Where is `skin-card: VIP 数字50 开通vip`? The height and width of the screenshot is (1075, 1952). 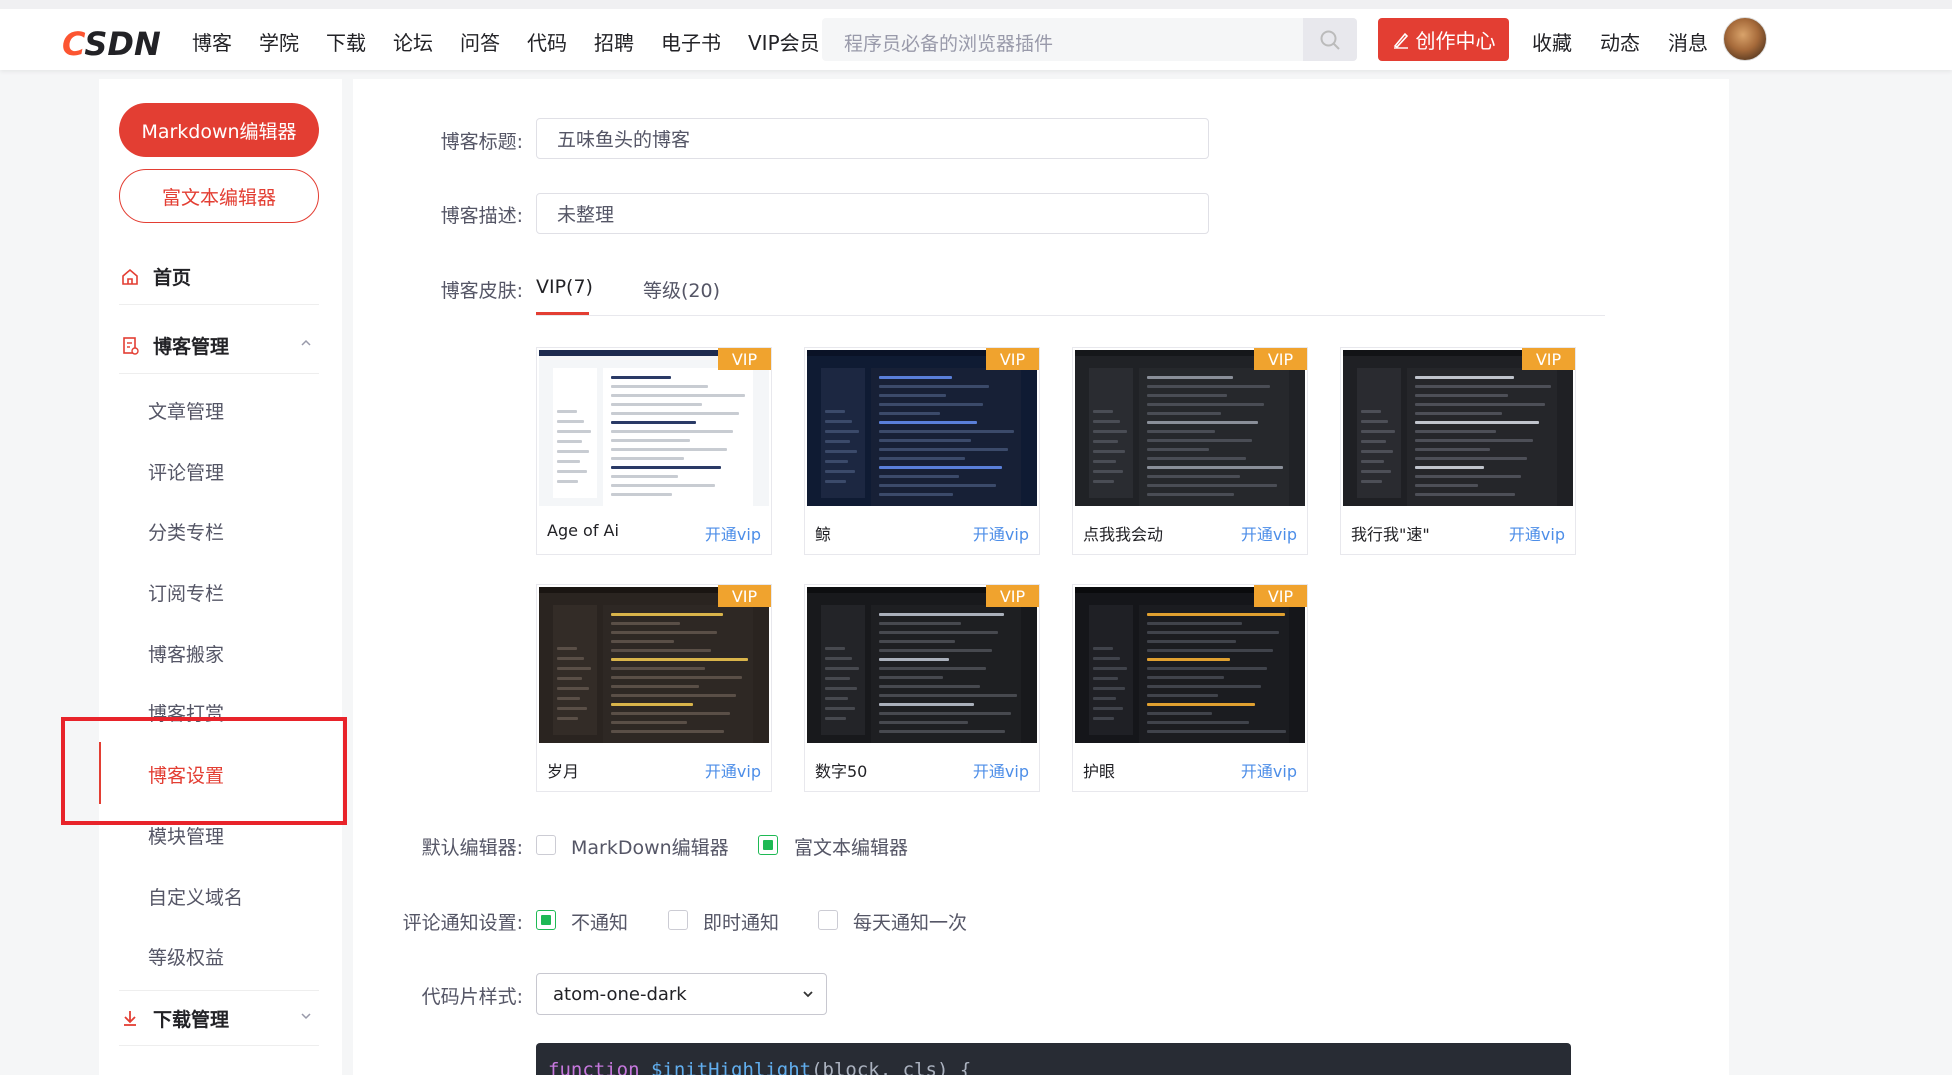
skin-card: VIP 数字50 开通vip is located at coordinates (922, 688).